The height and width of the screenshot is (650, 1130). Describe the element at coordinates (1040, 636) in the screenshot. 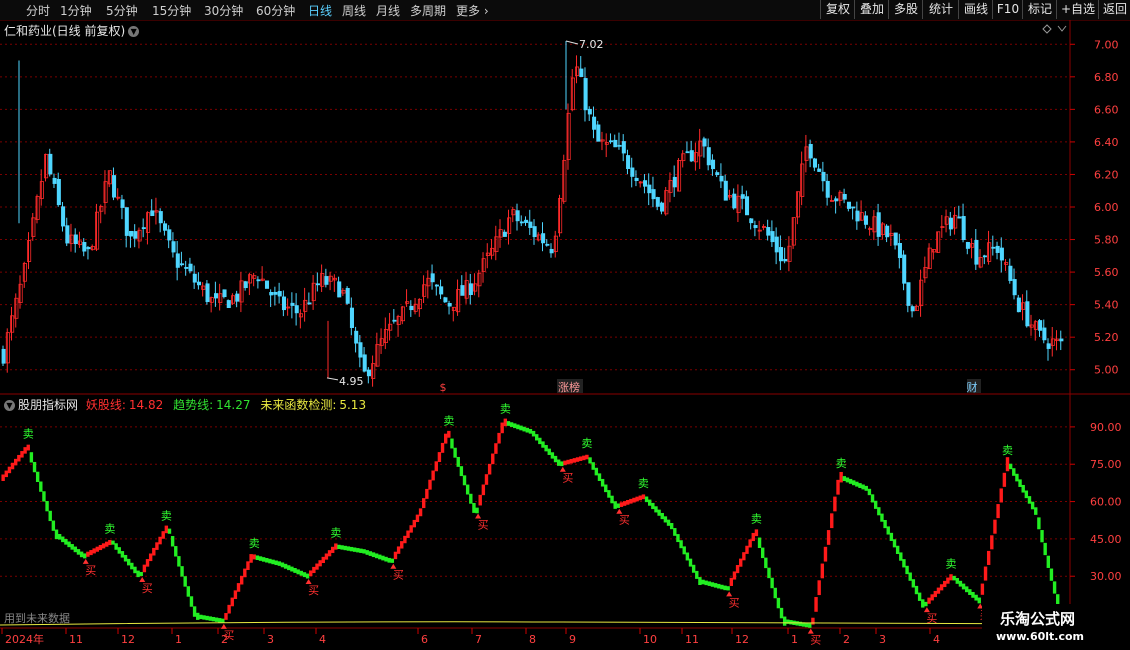

I see `watermark-url: www.60lt.com` at that location.